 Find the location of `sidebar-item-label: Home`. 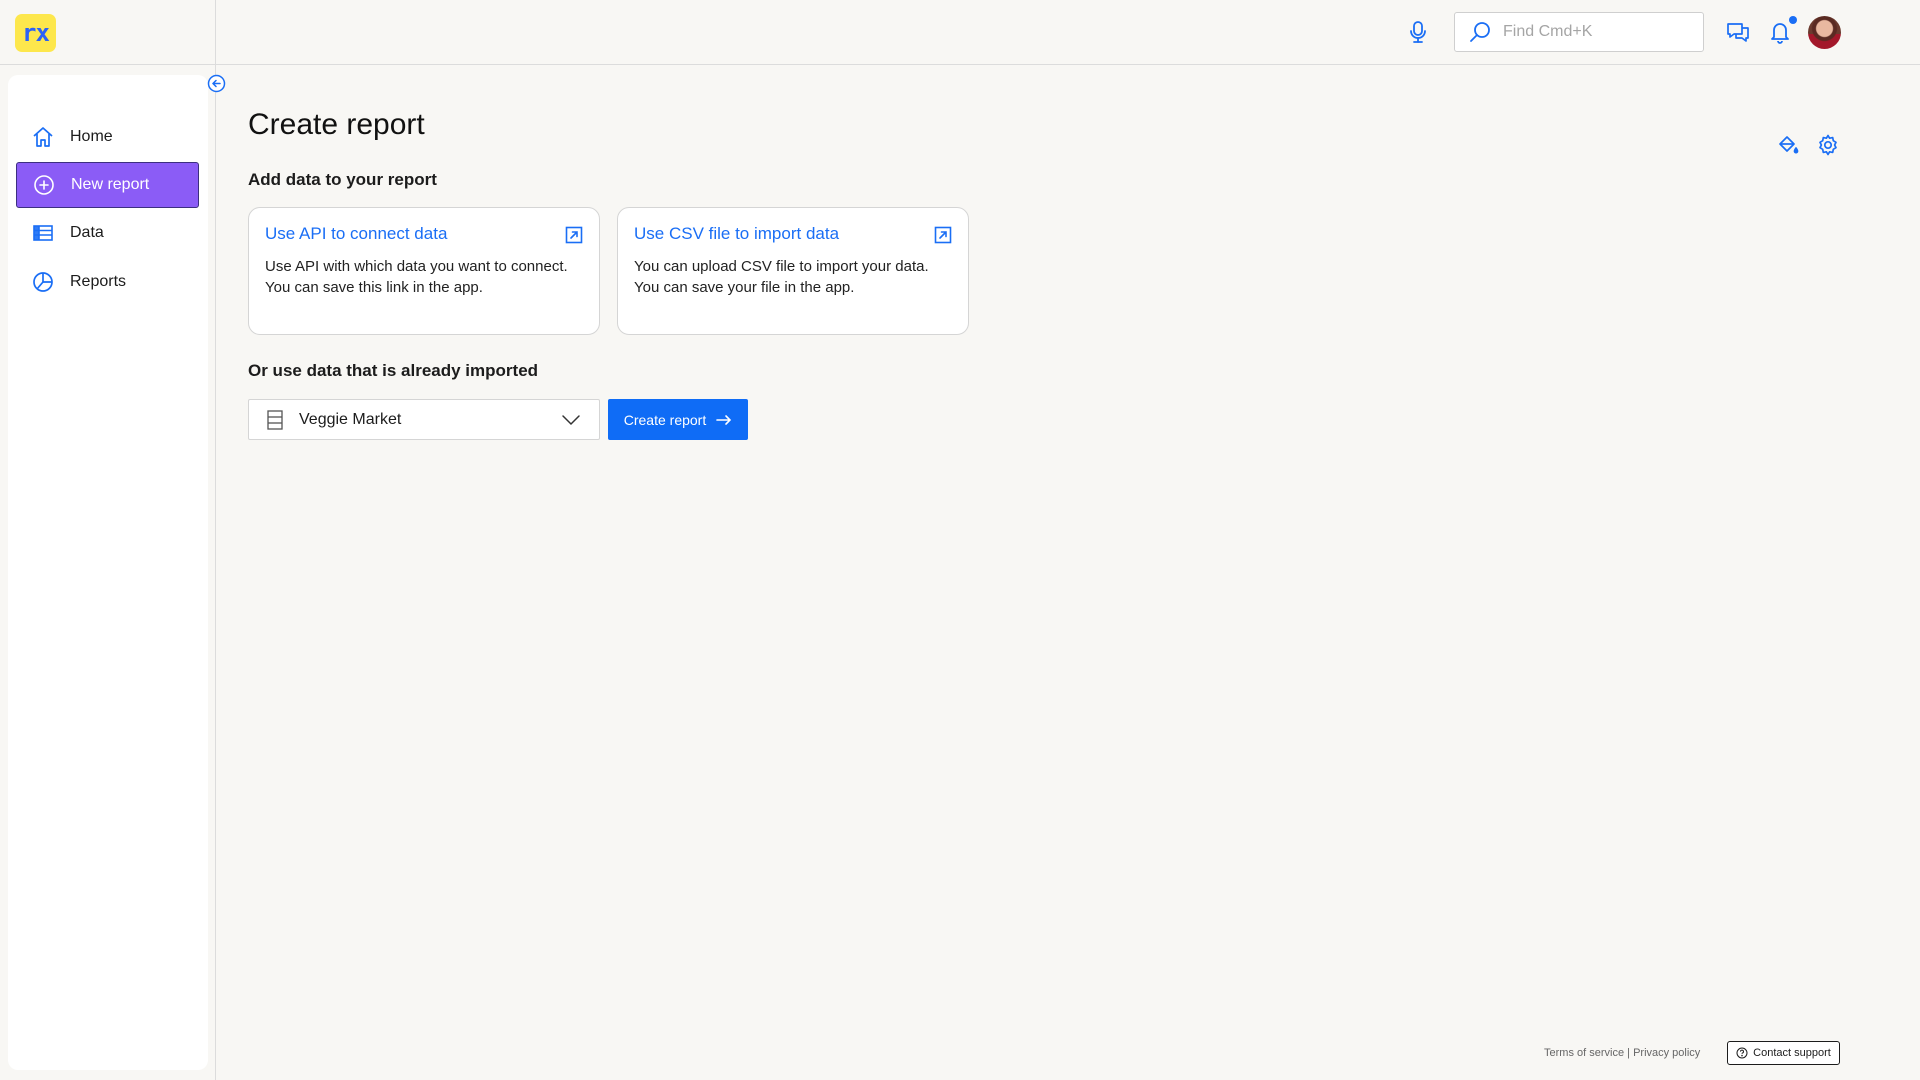

sidebar-item-label: Home is located at coordinates (91, 136).